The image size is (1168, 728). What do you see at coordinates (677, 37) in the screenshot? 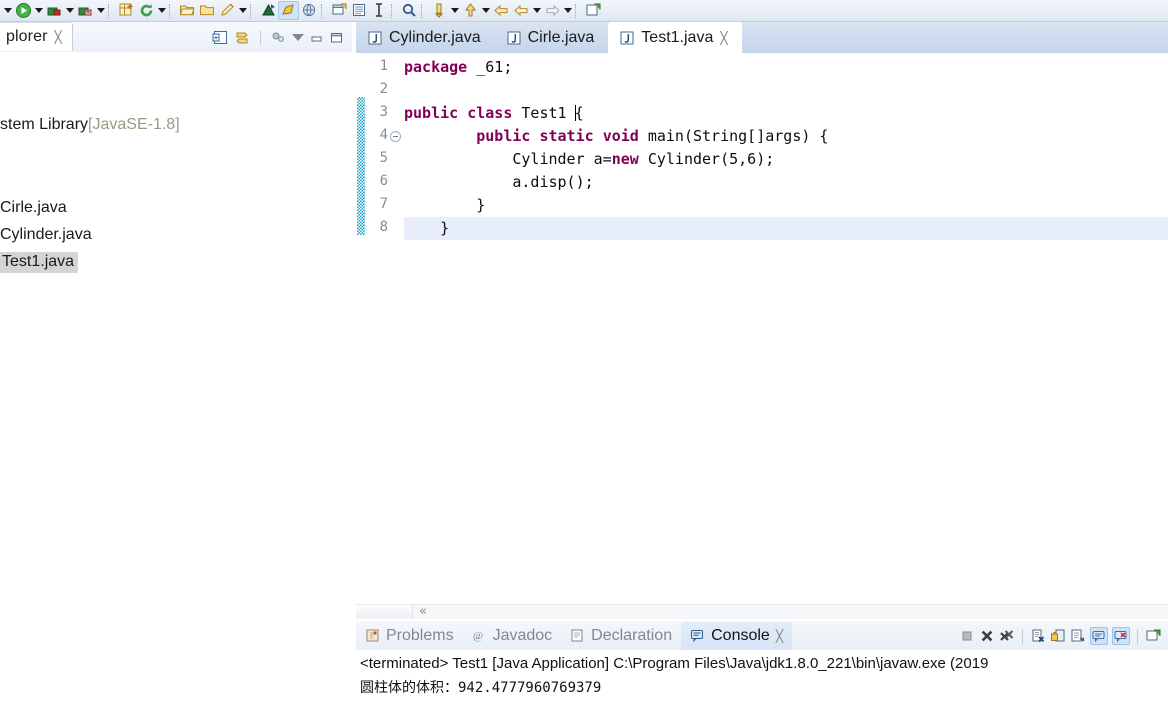
I see `editor-tab-label: Test1.java` at bounding box center [677, 37].